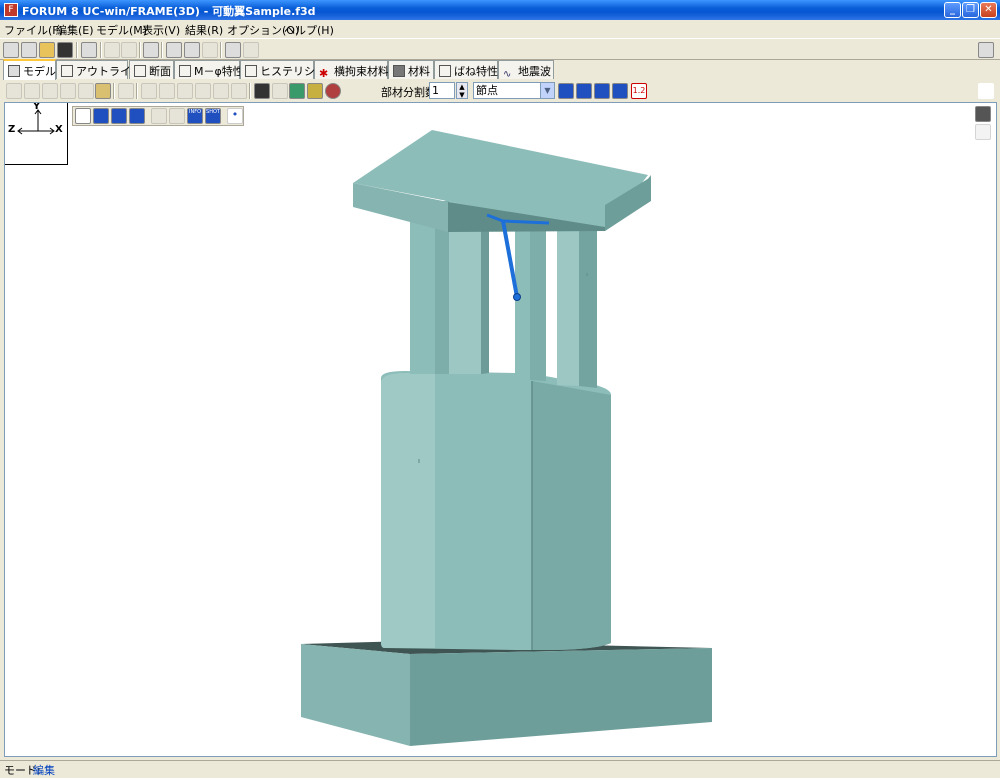  Describe the element at coordinates (213, 116) in the screenshot. I see `snapshot-icon: SHOT` at that location.